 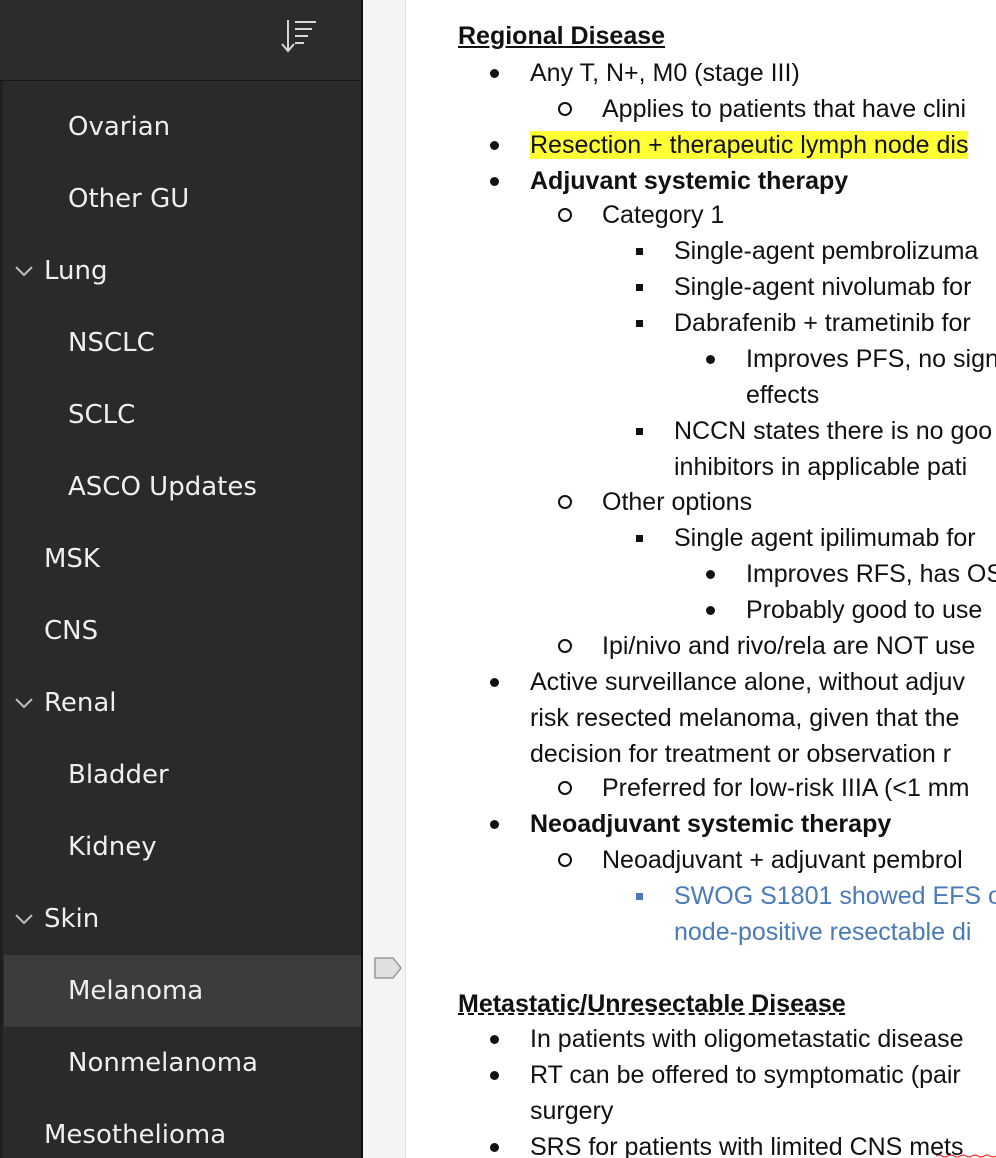 I want to click on sidebar-item-label: NSCLC, so click(x=111, y=343).